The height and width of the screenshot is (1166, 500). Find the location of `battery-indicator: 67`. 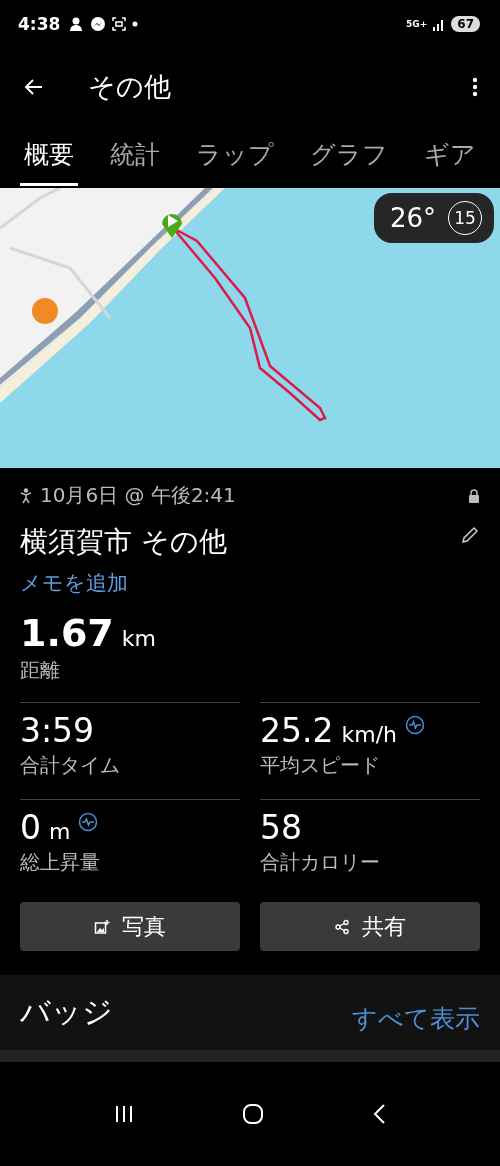

battery-indicator: 67 is located at coordinates (465, 24).